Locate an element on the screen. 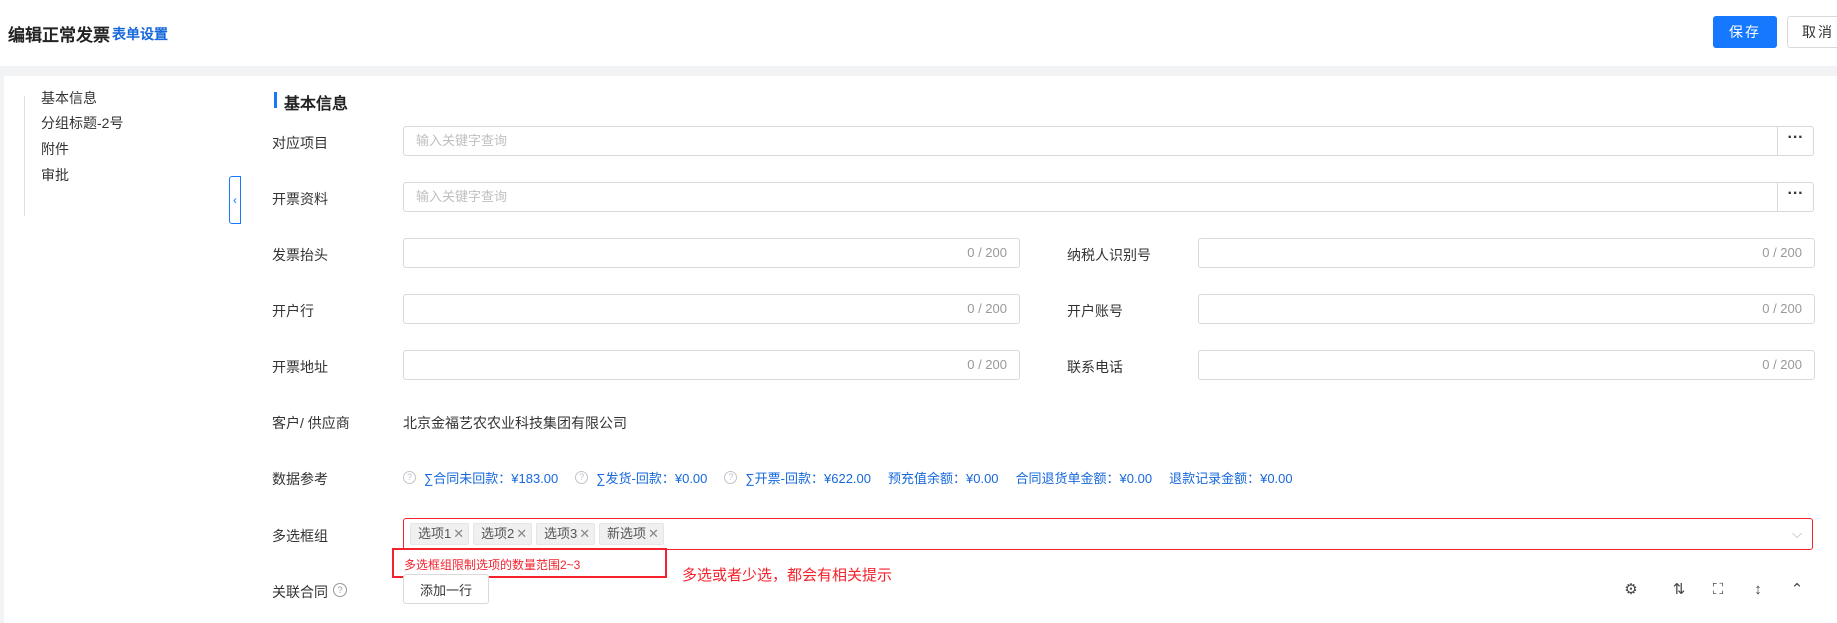  billing-info-input: 输入关键字查询 is located at coordinates (1091, 197).